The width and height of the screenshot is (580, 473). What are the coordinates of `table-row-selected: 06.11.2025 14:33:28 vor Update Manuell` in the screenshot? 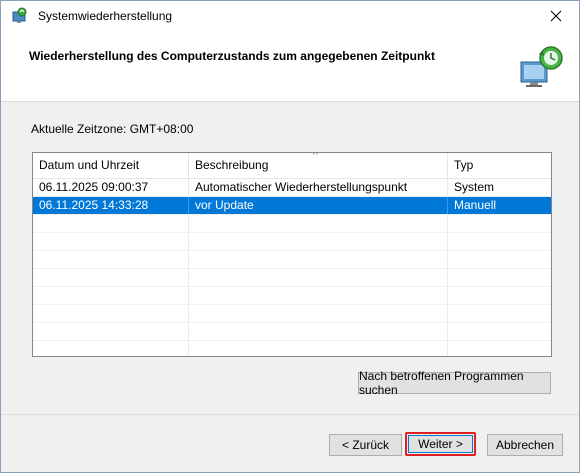 It's located at (292, 206).